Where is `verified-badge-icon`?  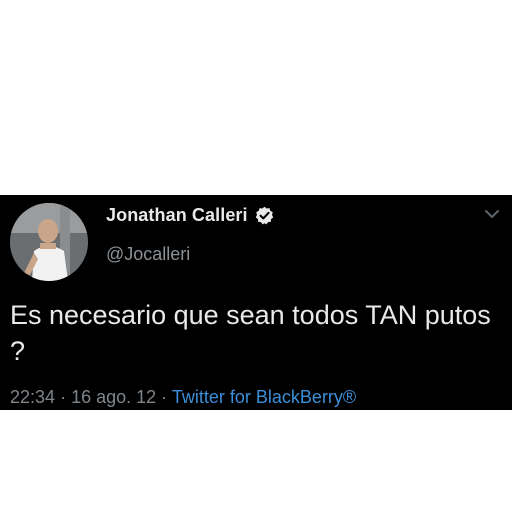 verified-badge-icon is located at coordinates (264, 215).